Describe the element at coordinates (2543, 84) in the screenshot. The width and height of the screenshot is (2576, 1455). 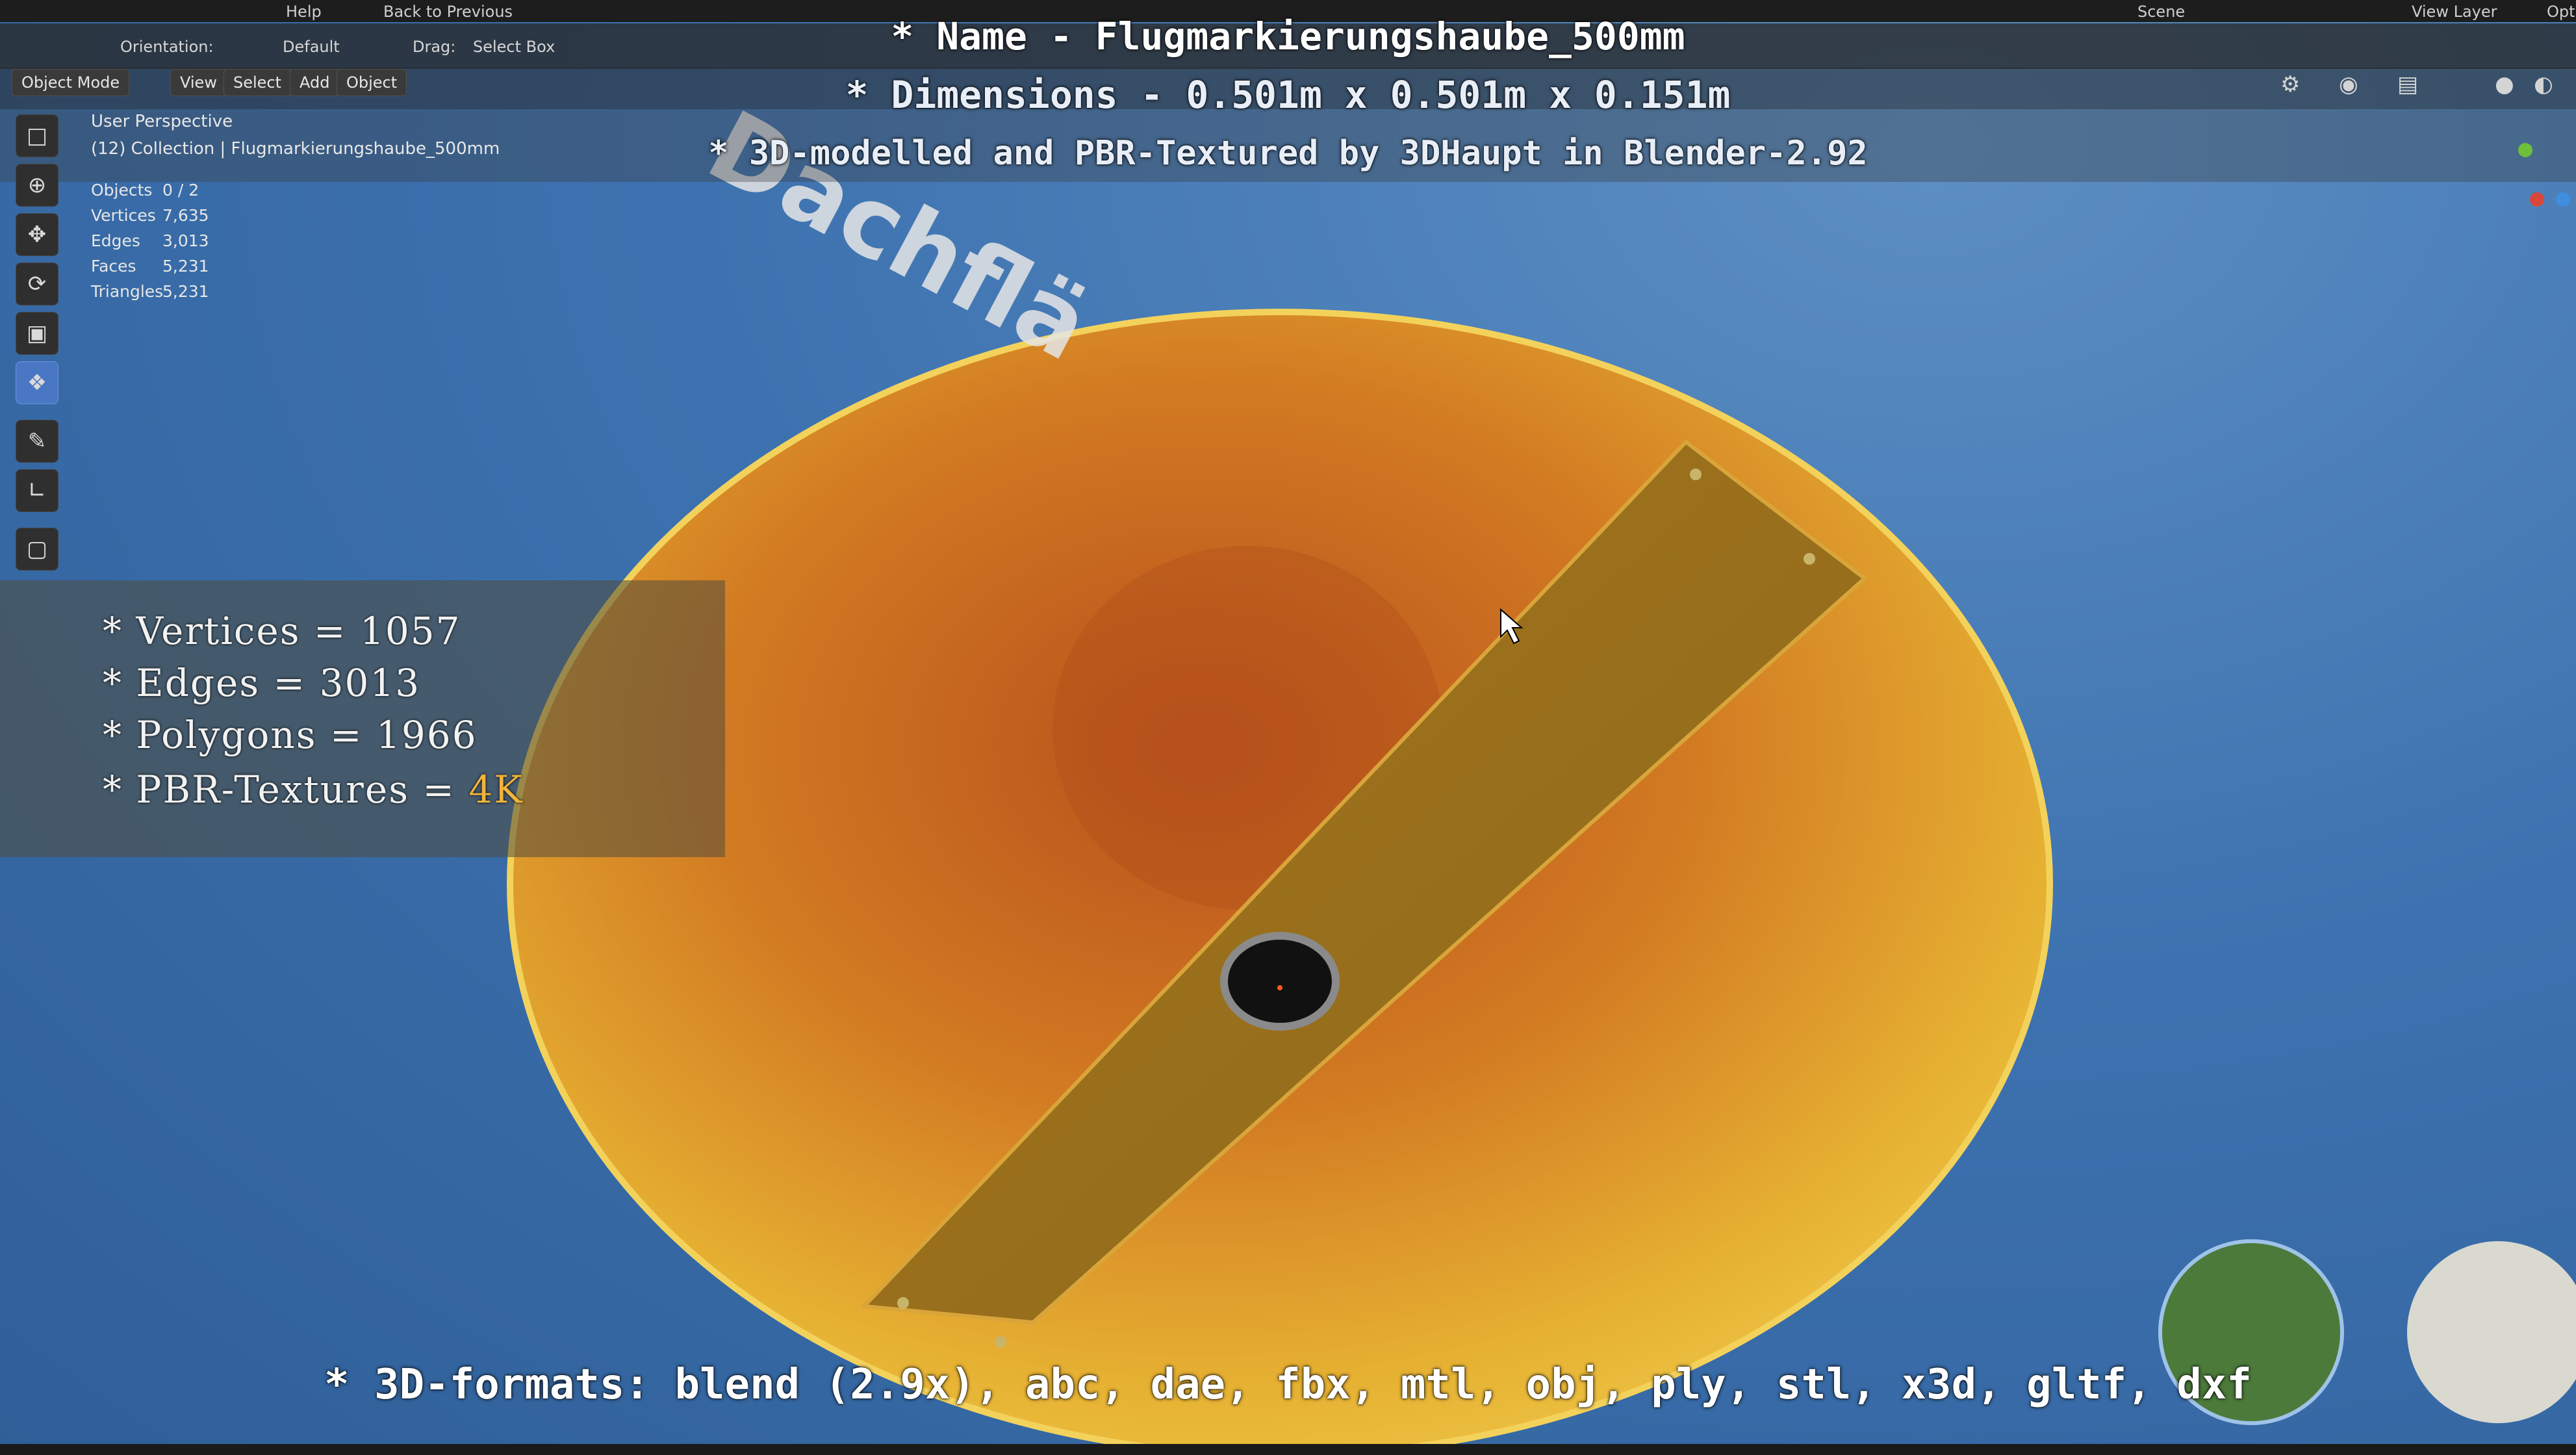
I see `shading-rendered-icon: ◐` at that location.